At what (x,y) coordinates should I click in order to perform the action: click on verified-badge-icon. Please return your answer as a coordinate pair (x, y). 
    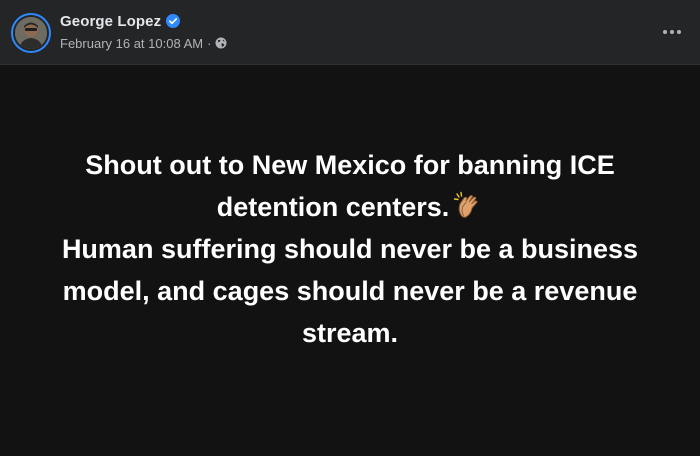
    Looking at the image, I should click on (173, 21).